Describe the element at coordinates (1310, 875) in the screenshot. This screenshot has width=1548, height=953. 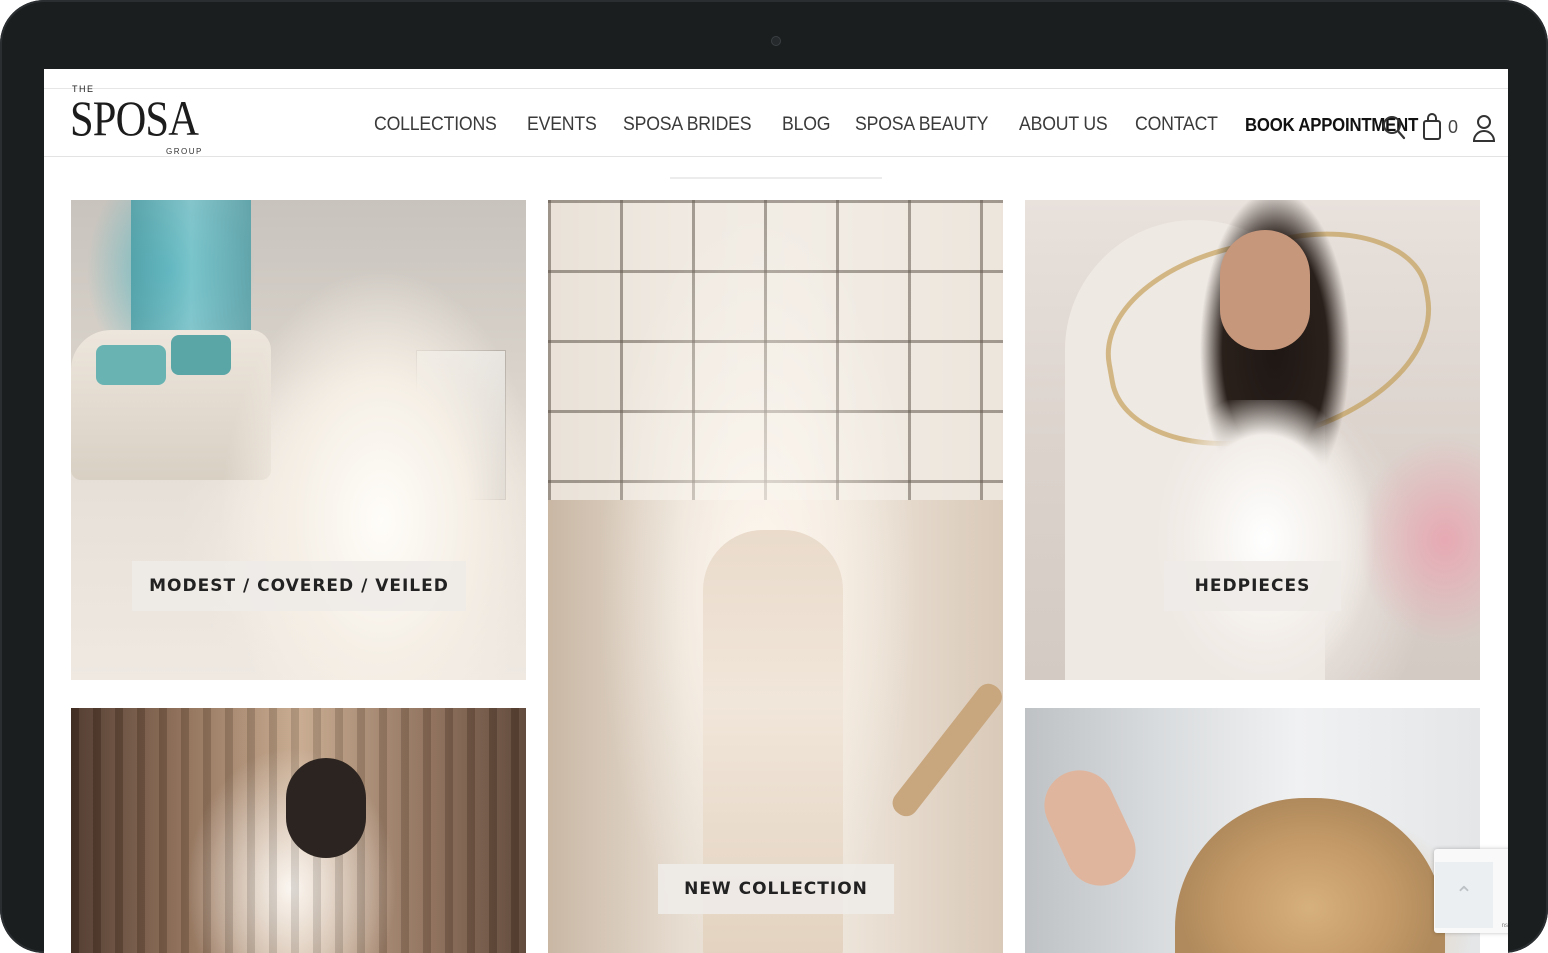
I see `hair-image-detail` at that location.